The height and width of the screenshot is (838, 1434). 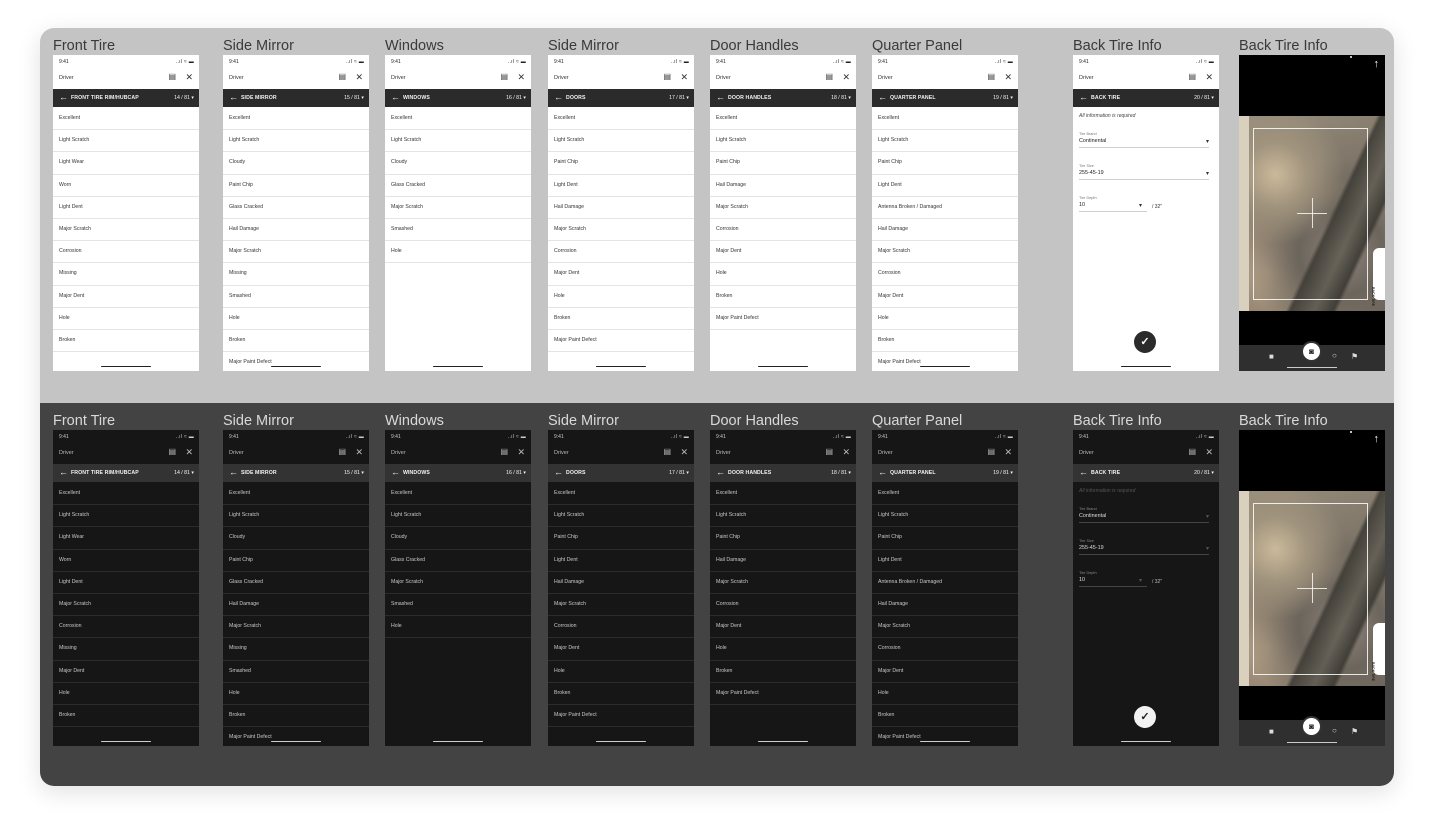 What do you see at coordinates (1145, 717) in the screenshot?
I see `check-icon: ✓` at bounding box center [1145, 717].